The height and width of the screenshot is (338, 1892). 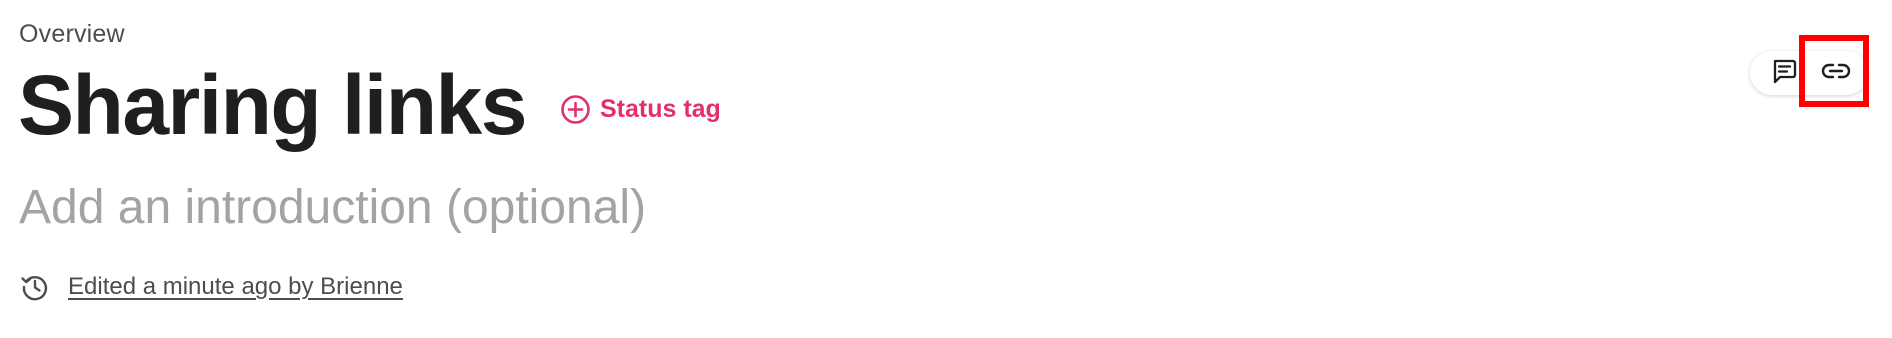 I want to click on comment-icon, so click(x=1784, y=73).